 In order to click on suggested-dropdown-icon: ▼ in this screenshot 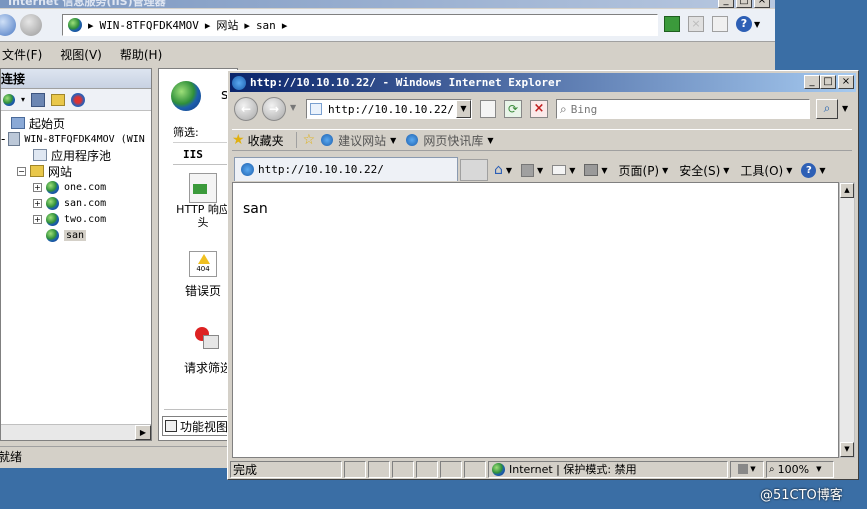, I will do `click(393, 140)`.